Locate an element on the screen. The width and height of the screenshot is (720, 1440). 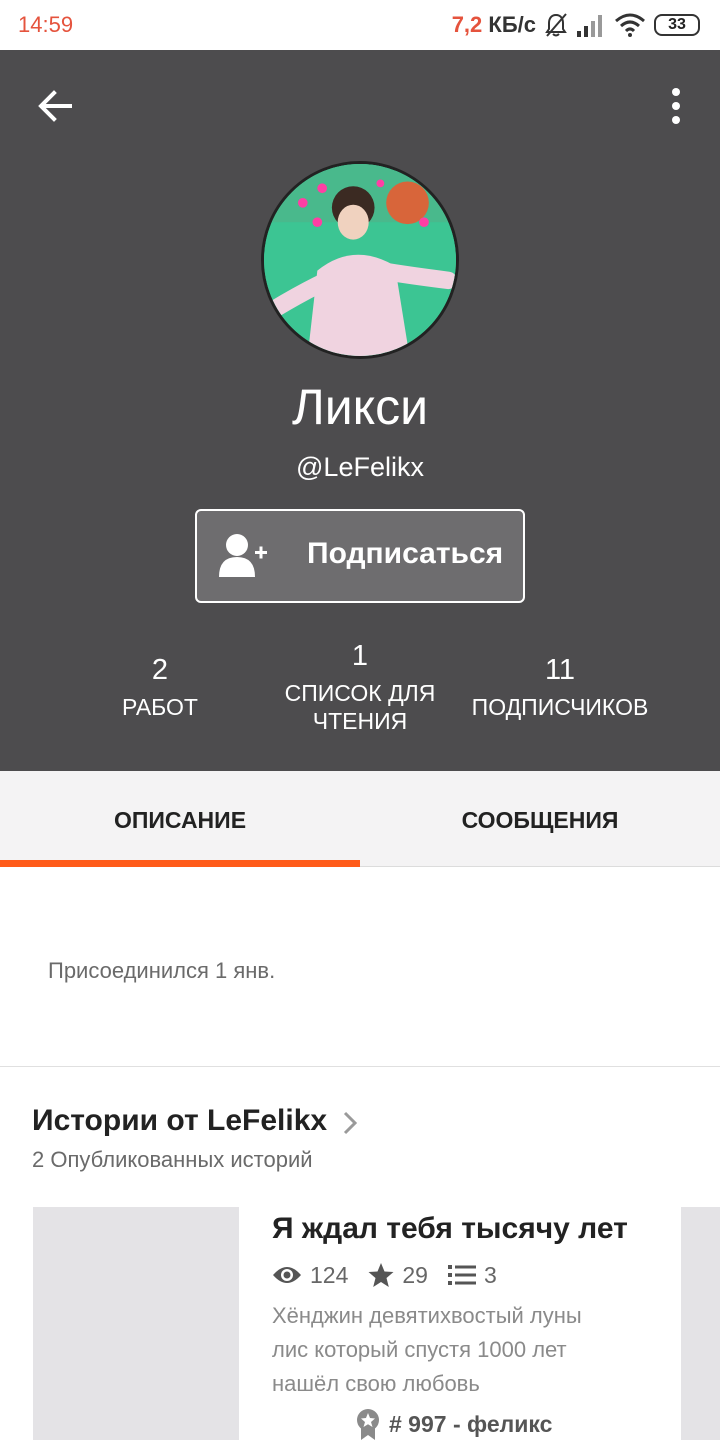
profile-tabs: ОПИСАНИЕ СООБЩЕНИЯ is located at coordinates (360, 819).